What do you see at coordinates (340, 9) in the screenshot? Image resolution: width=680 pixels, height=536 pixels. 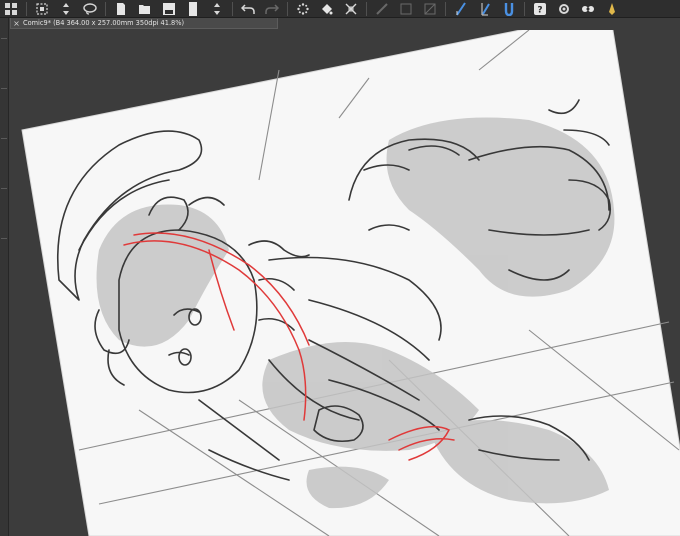 I see `main-toolbar: ?` at bounding box center [340, 9].